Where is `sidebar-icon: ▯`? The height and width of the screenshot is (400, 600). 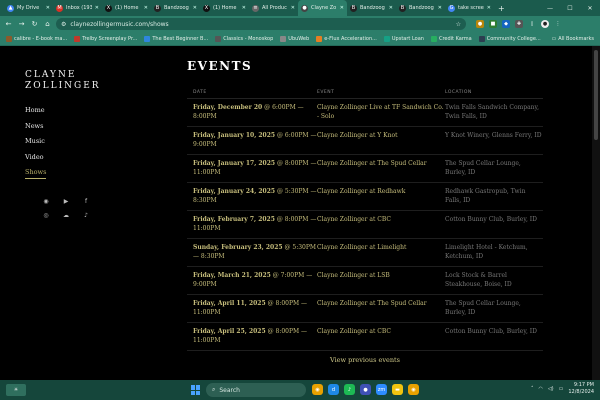
sidebar-icon: ▯ is located at coordinates (532, 24).